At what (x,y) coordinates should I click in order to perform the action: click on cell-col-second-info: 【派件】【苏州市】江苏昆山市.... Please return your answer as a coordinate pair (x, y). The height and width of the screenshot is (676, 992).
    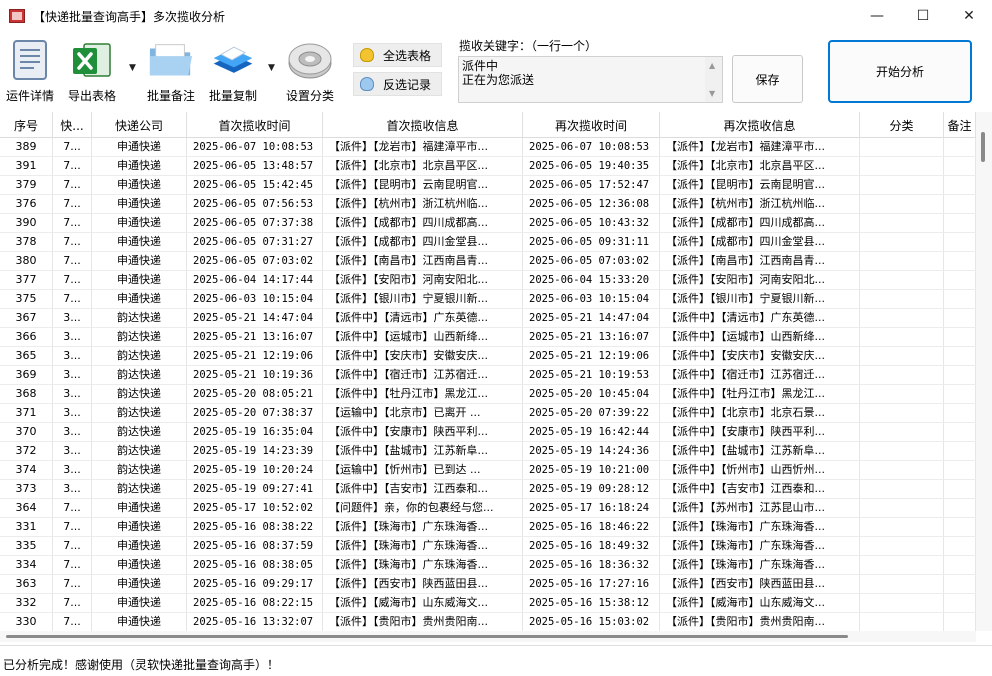
    Looking at the image, I should click on (760, 508).